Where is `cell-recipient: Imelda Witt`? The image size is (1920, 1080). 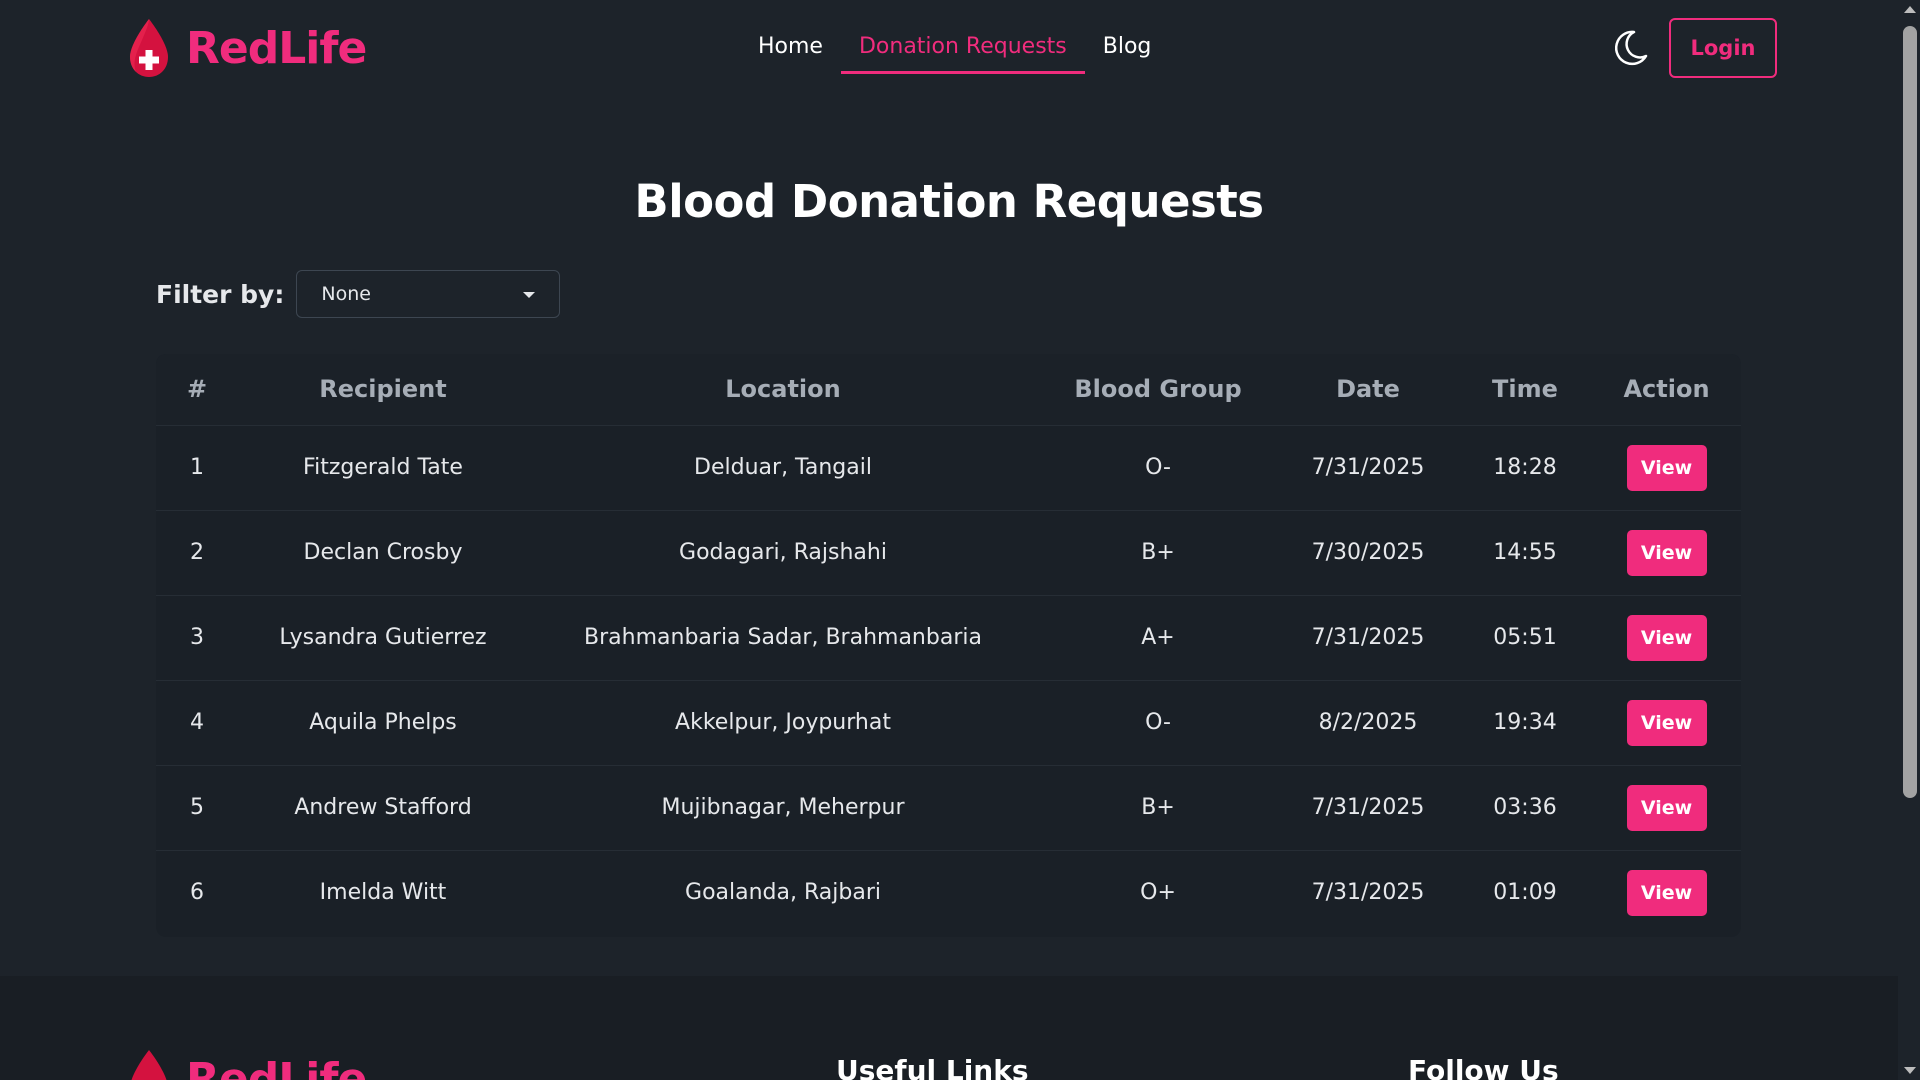 cell-recipient: Imelda Witt is located at coordinates (383, 892).